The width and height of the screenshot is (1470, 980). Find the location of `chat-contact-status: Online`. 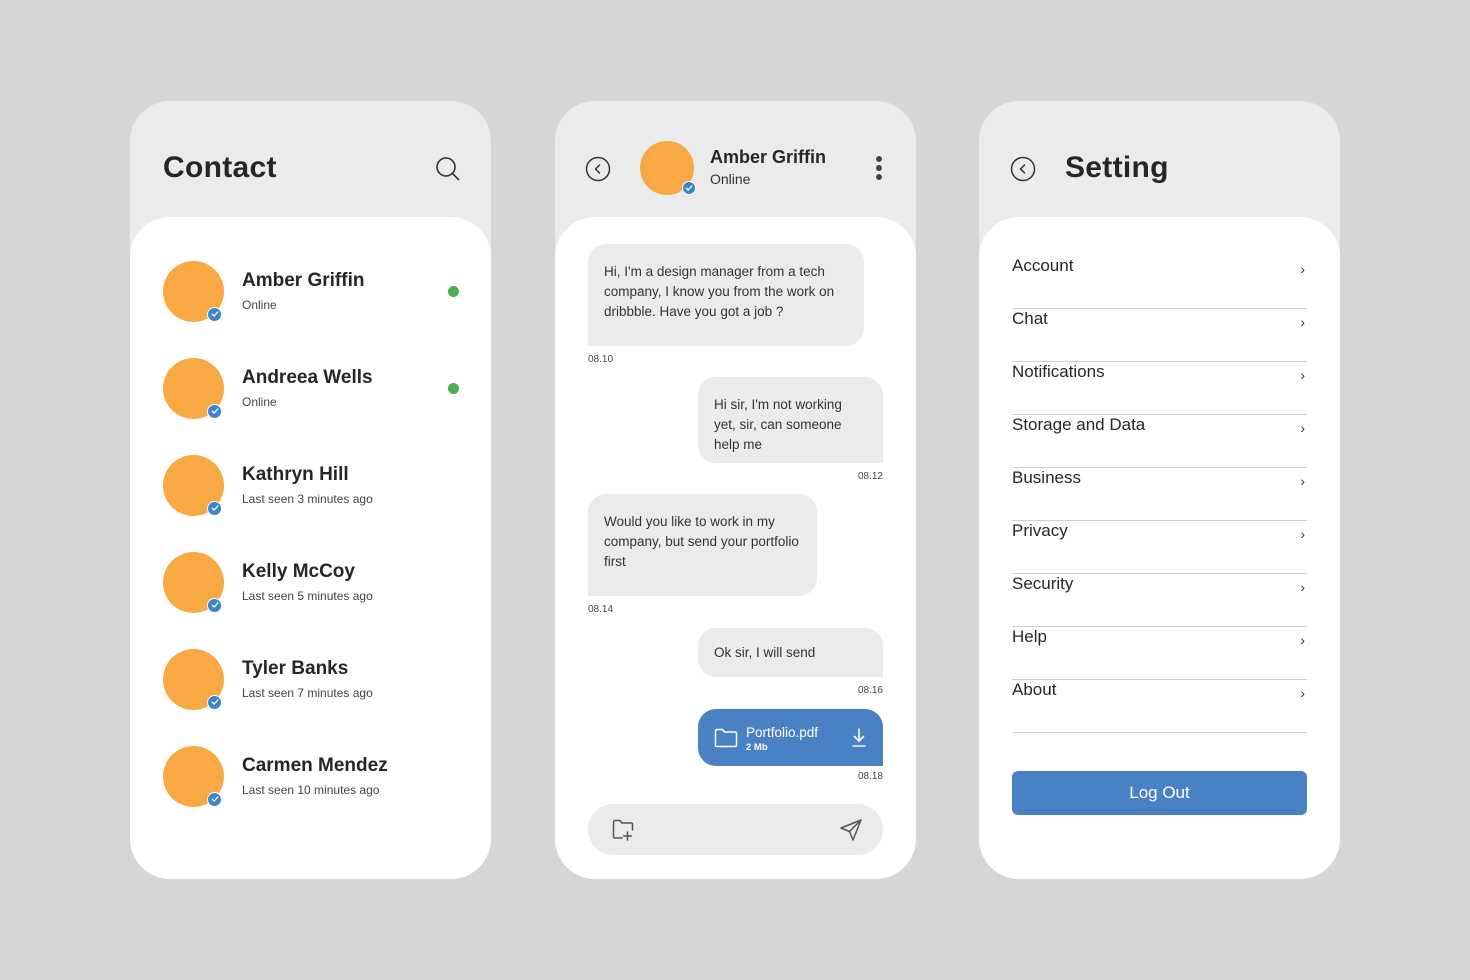

chat-contact-status: Online is located at coordinates (730, 179).